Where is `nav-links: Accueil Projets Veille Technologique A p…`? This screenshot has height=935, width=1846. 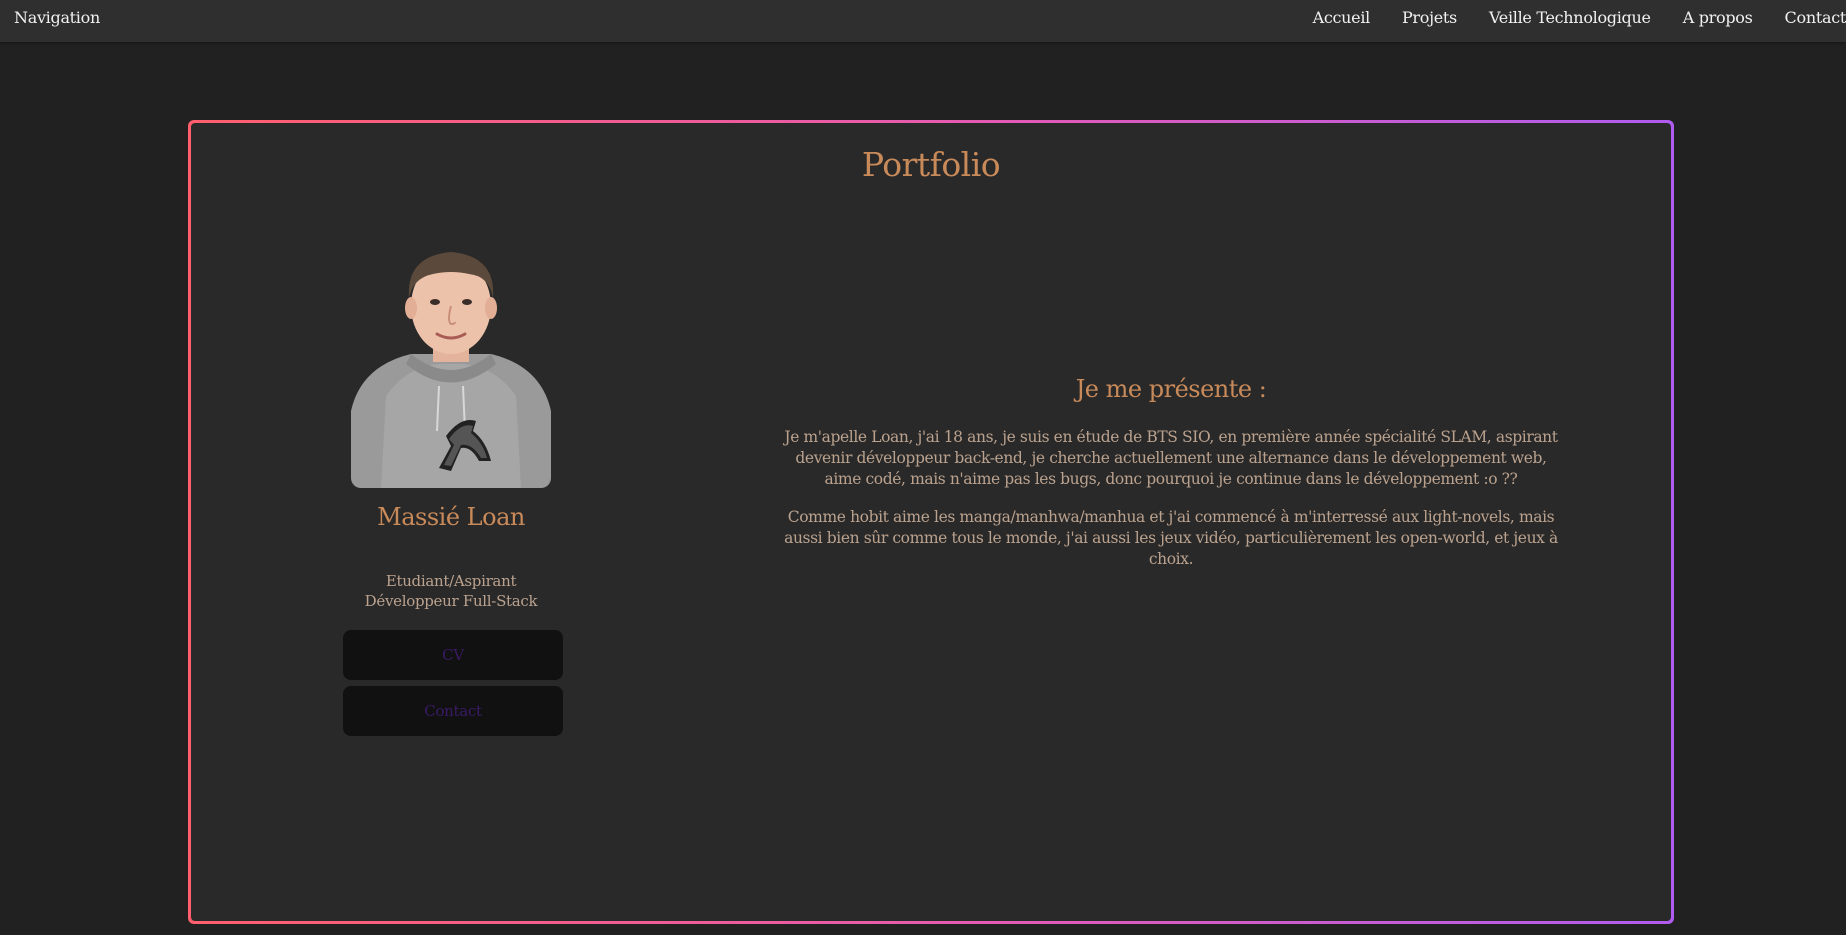
nav-links: Accueil Projets Veille Technologique A p… is located at coordinates (1563, 17).